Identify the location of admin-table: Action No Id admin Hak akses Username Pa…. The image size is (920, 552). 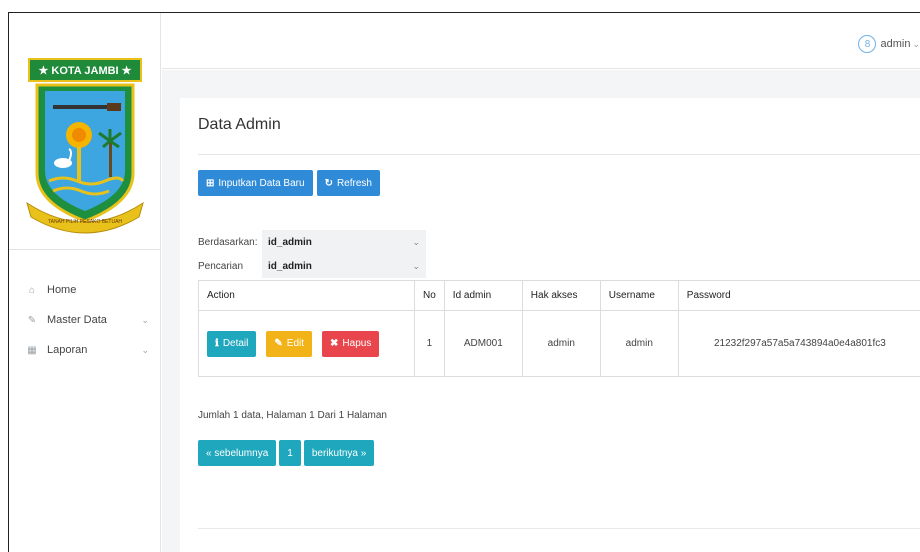
(559, 328).